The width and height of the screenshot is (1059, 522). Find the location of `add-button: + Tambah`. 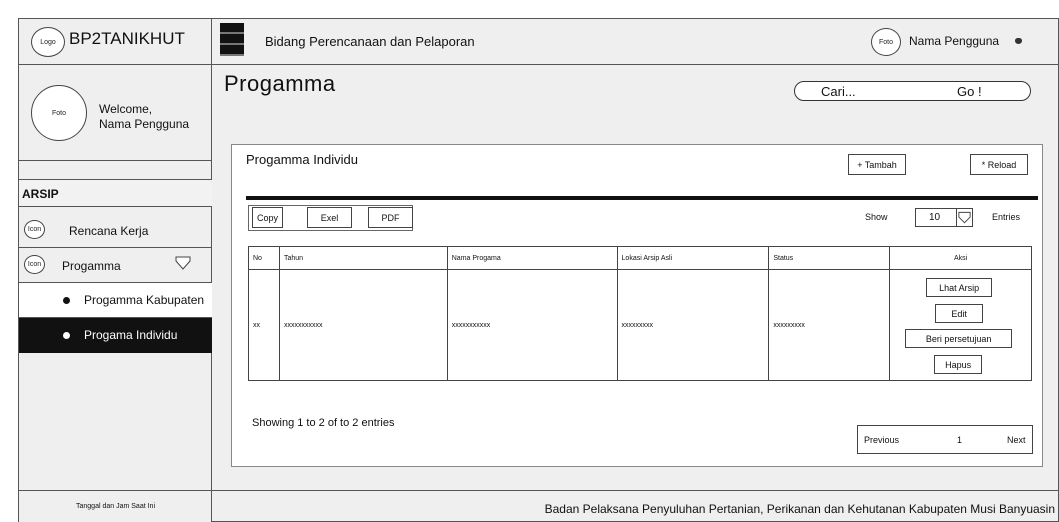

add-button: + Tambah is located at coordinates (877, 164).